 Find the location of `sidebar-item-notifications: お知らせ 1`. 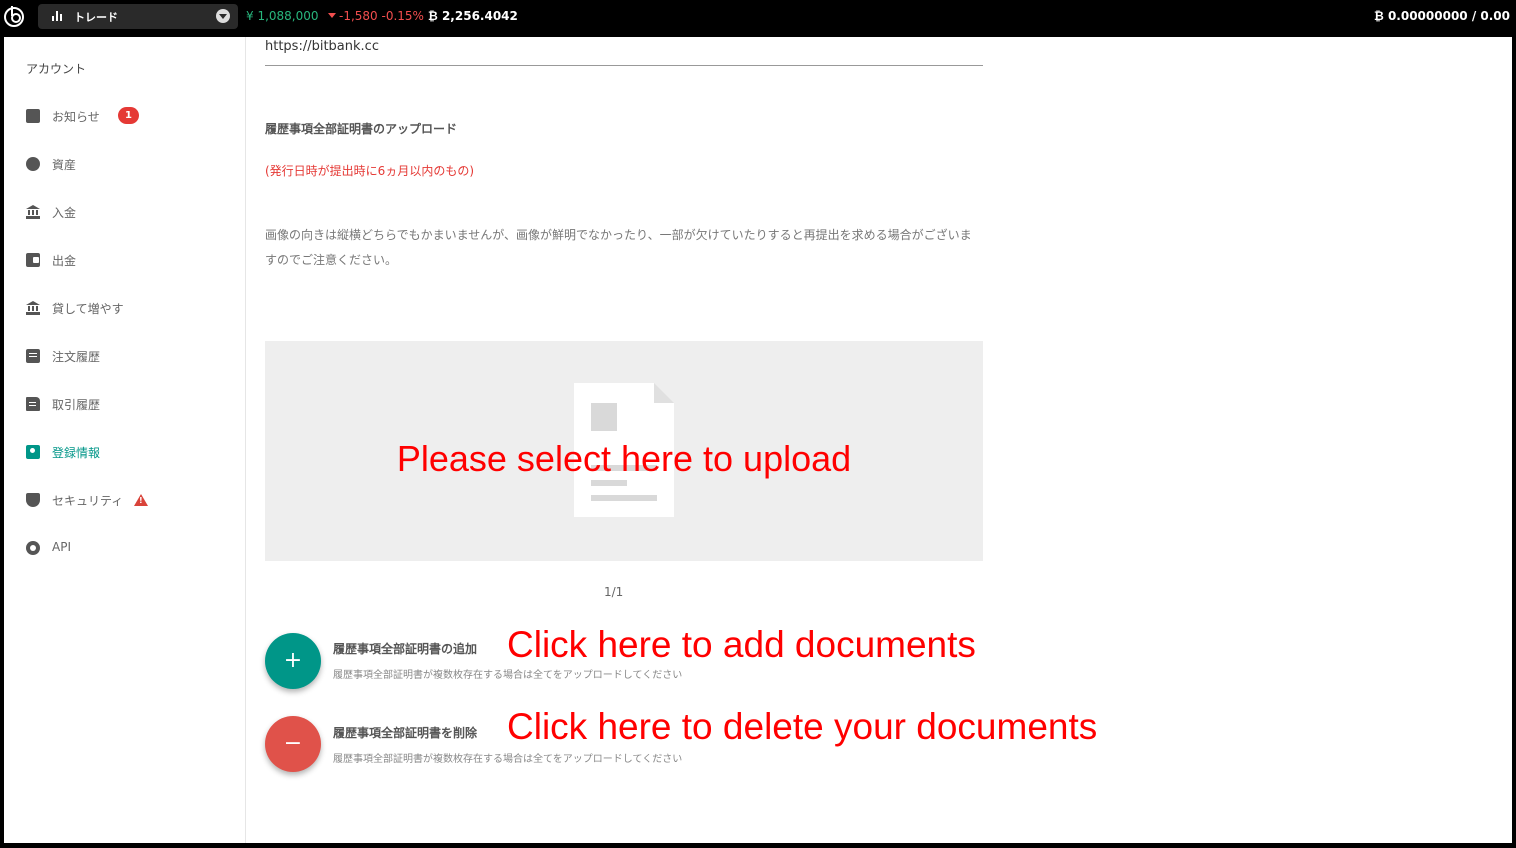

sidebar-item-notifications: お知らせ 1 is located at coordinates (126, 116).